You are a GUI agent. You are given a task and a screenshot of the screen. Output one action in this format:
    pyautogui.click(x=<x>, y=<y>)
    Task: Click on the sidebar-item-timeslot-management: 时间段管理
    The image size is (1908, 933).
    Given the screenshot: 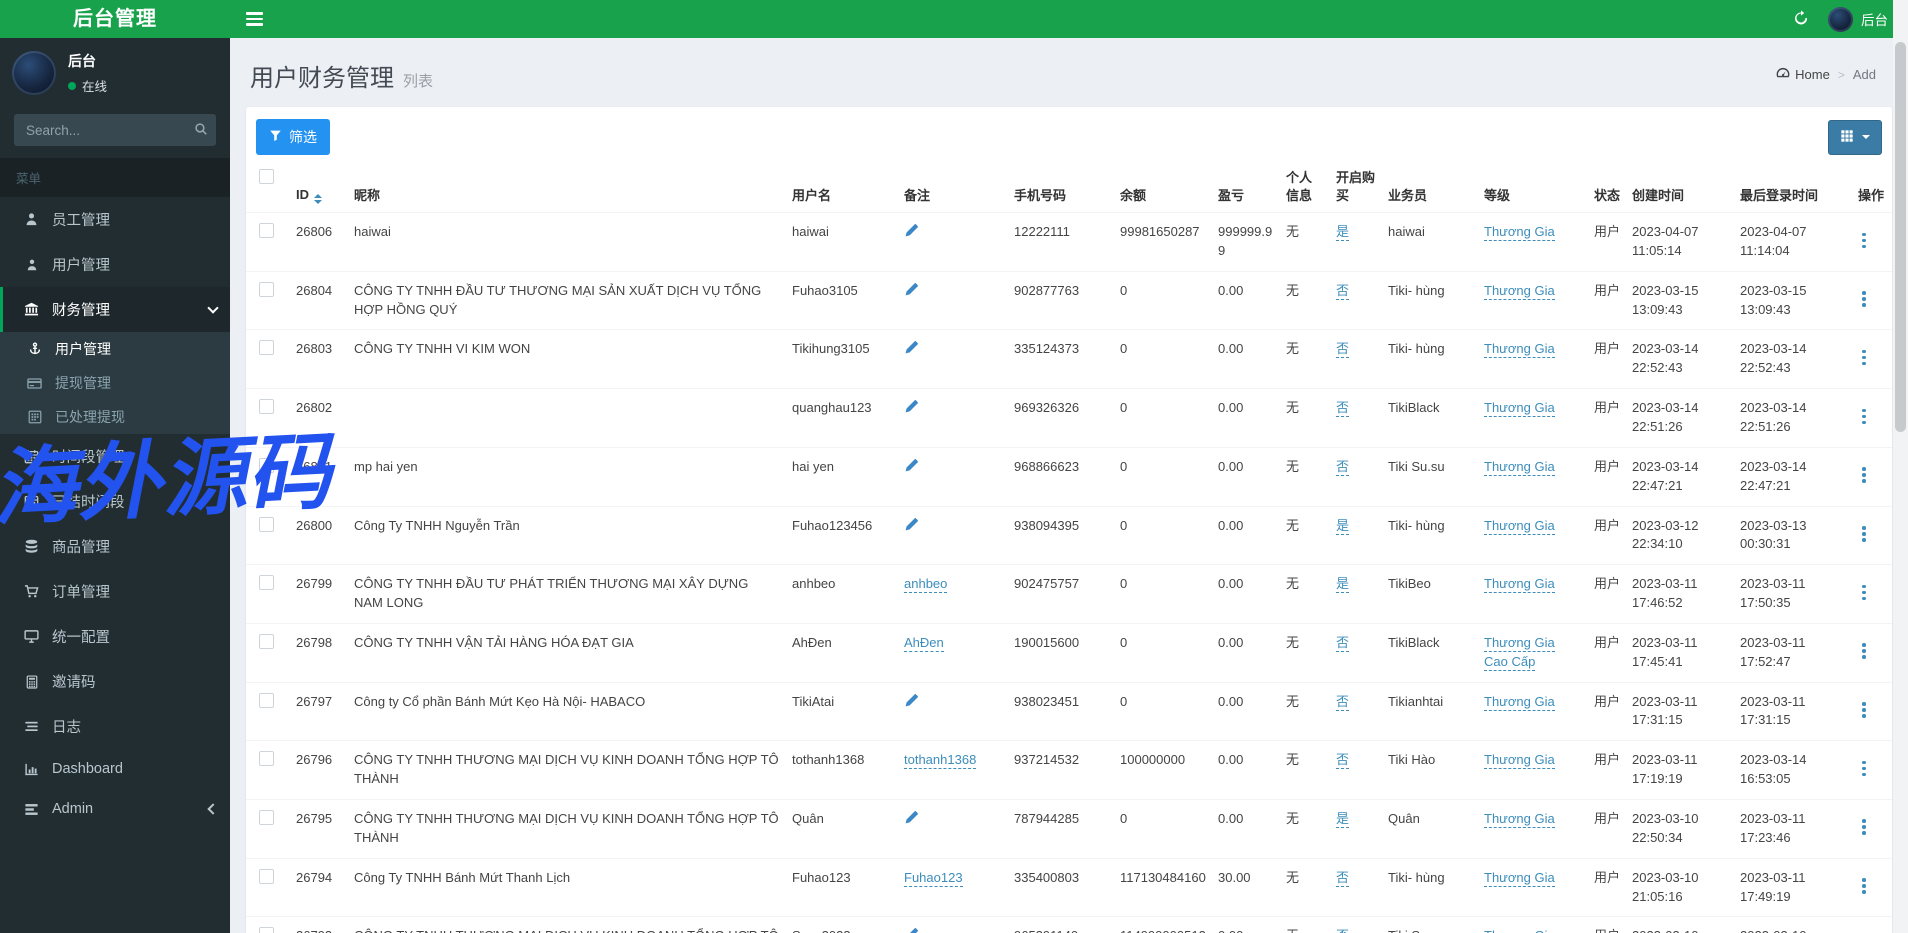 What is the action you would take?
    pyautogui.click(x=115, y=456)
    